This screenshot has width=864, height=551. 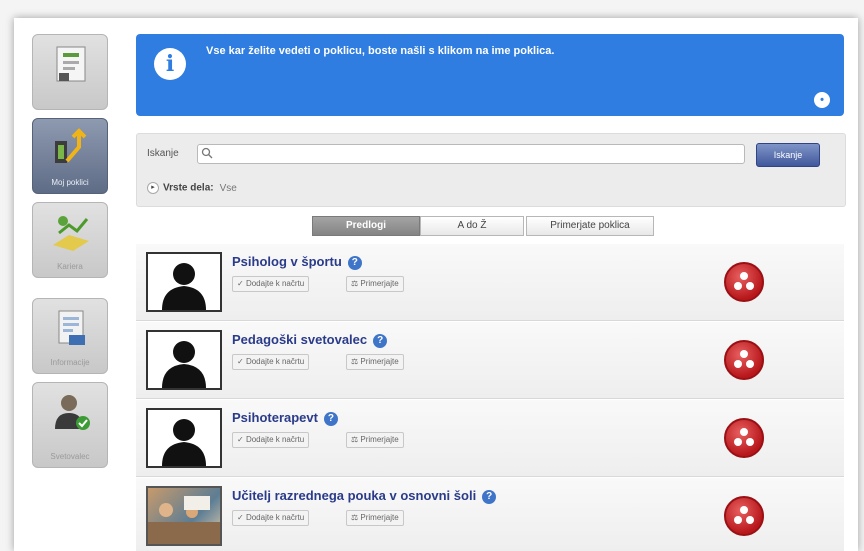 I want to click on sidebar-item-overview, so click(x=70, y=72).